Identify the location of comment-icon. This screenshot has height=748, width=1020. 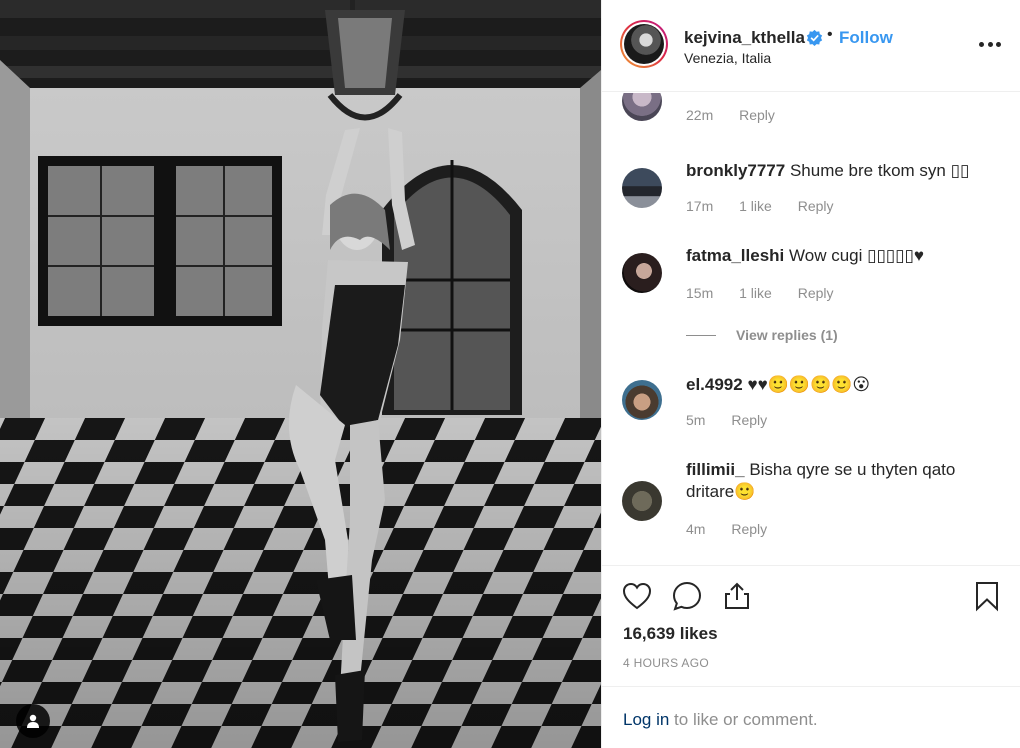
(687, 596).